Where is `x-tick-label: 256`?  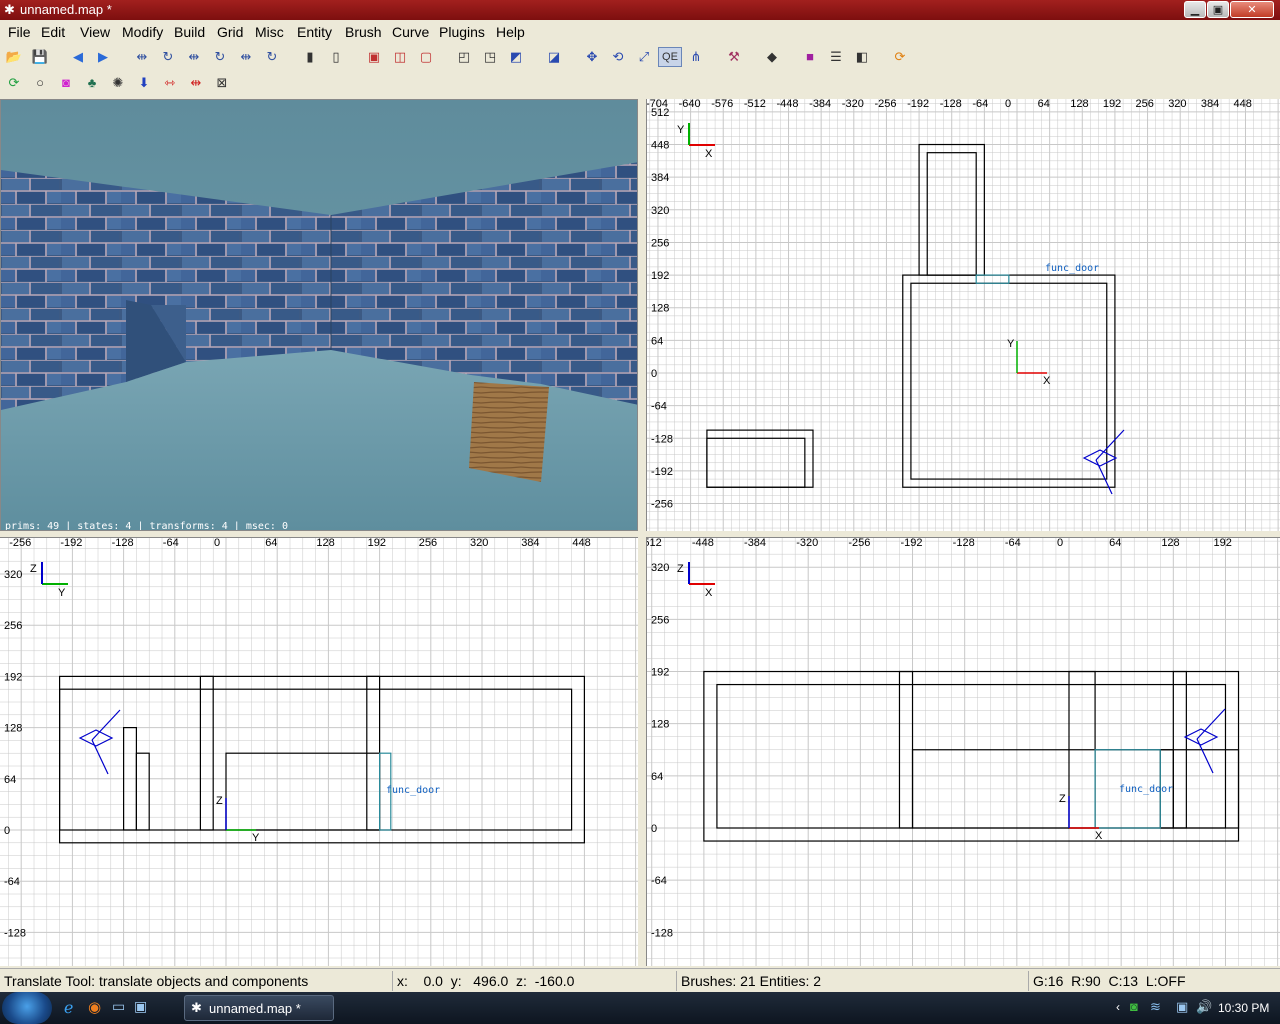 x-tick-label: 256 is located at coordinates (428, 543).